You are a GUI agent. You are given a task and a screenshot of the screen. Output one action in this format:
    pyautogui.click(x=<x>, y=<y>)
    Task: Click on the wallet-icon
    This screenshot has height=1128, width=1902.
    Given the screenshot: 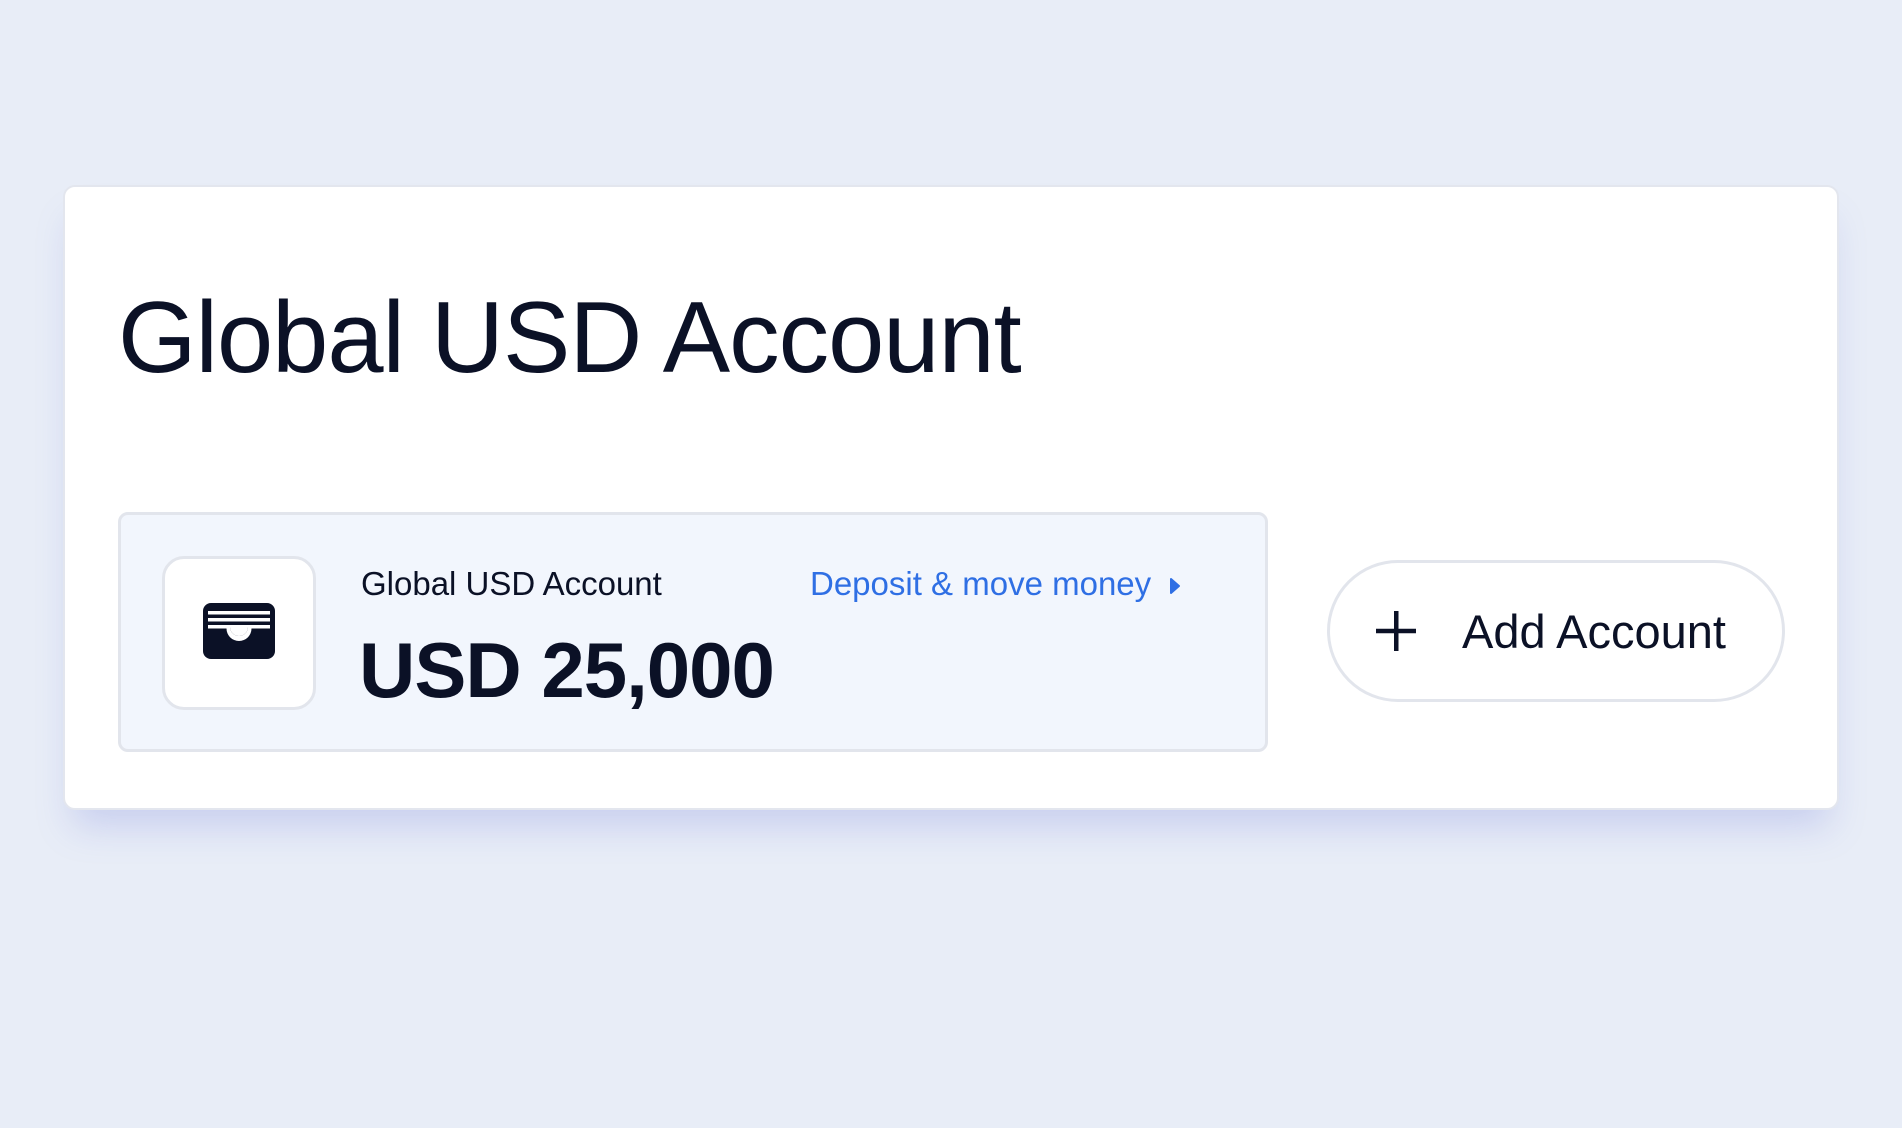 What is the action you would take?
    pyautogui.click(x=239, y=633)
    